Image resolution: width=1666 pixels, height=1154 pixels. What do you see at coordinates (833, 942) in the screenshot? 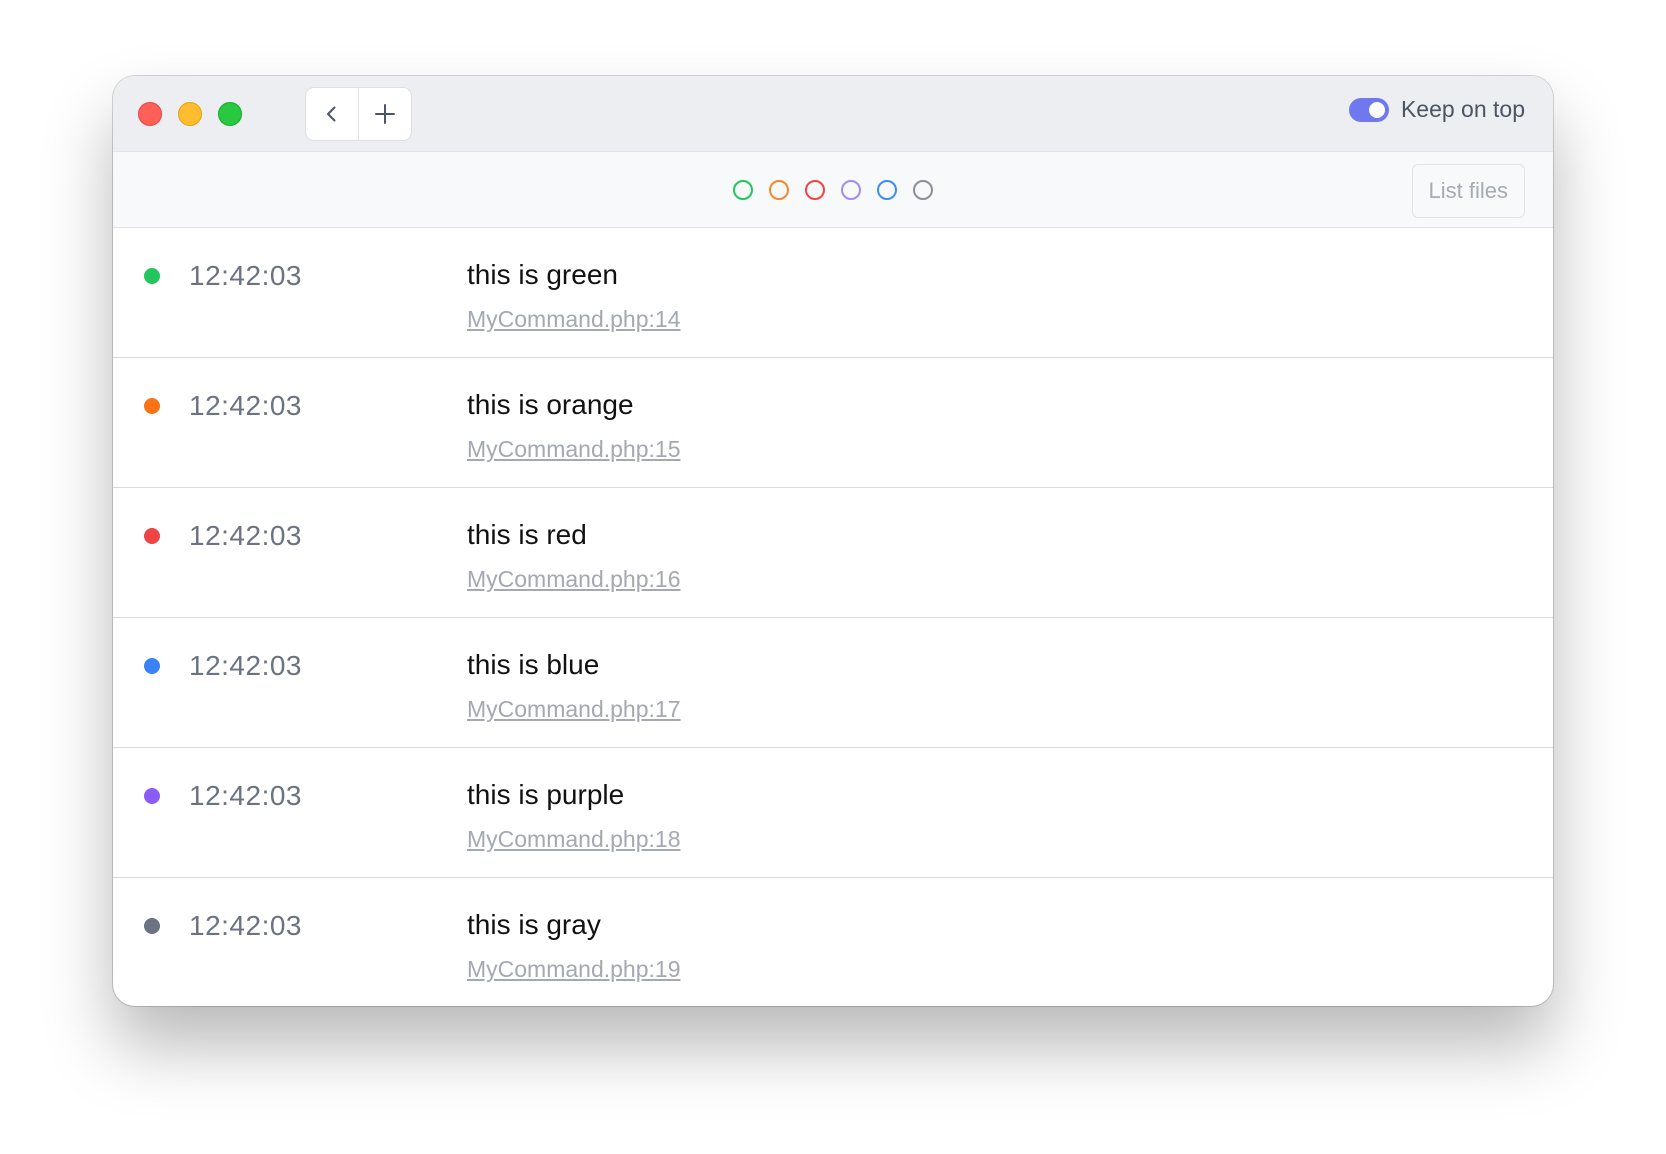
I see `log-row: 12:42:03 this is gray MyCommand.php:19` at bounding box center [833, 942].